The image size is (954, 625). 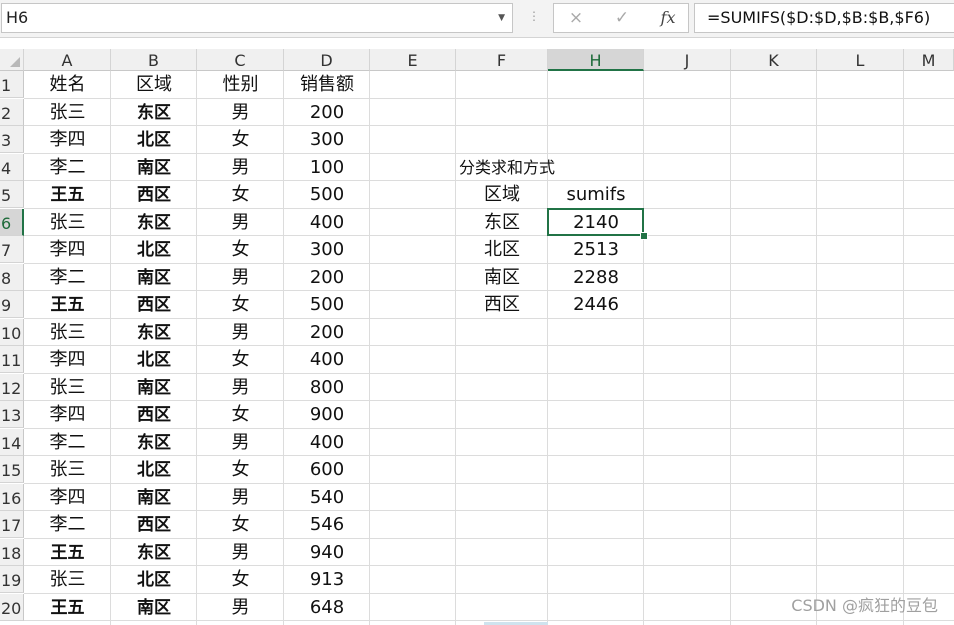 I want to click on column-header-e: E, so click(x=413, y=60).